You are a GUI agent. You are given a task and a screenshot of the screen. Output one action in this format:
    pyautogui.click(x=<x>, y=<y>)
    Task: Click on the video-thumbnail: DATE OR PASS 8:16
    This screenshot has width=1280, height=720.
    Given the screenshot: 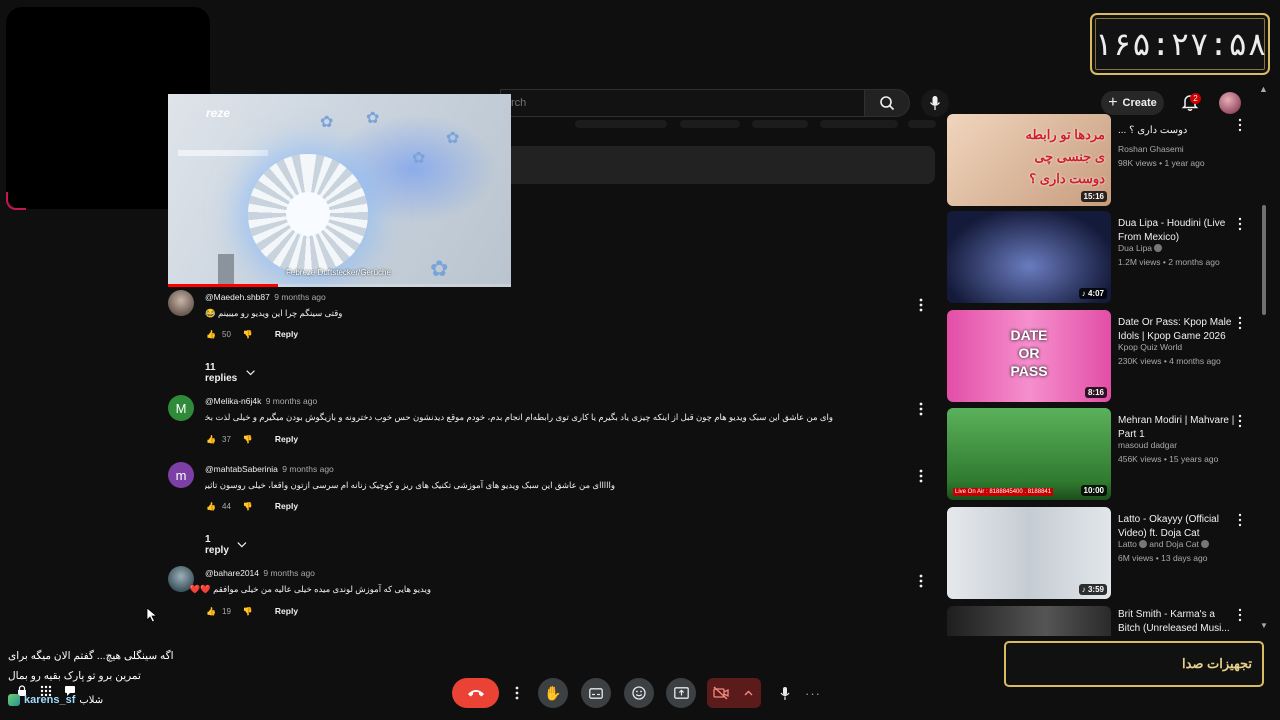 What is the action you would take?
    pyautogui.click(x=1029, y=356)
    